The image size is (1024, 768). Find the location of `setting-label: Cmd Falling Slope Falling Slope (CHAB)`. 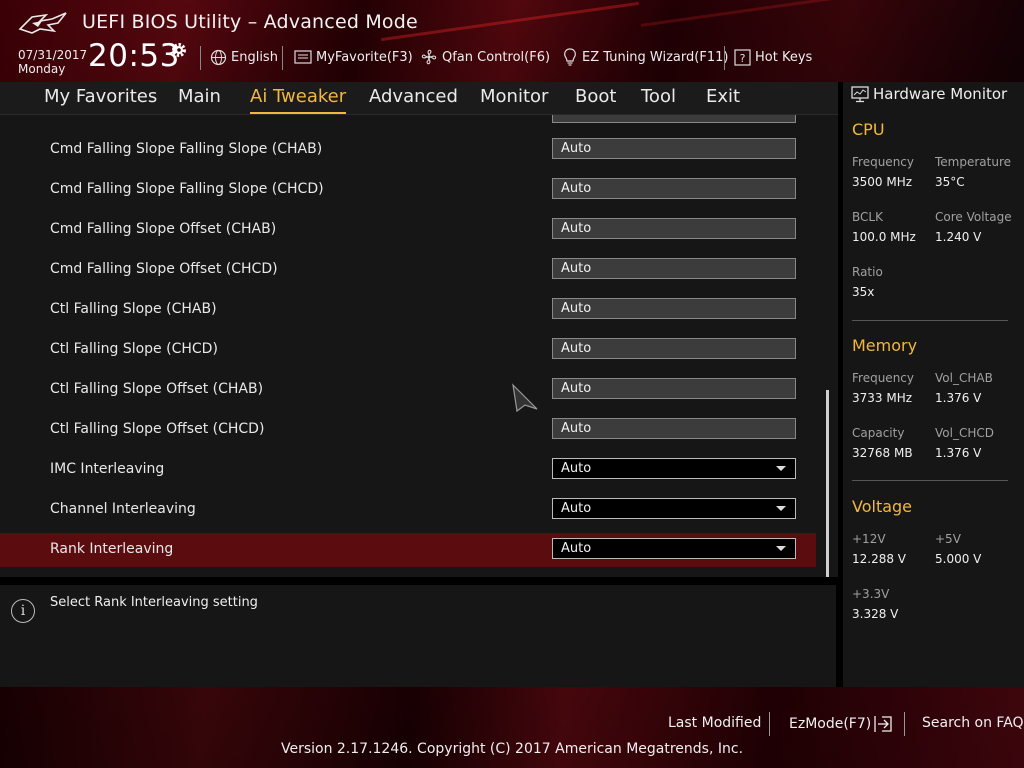

setting-label: Cmd Falling Slope Falling Slope (CHAB) is located at coordinates (186, 149).